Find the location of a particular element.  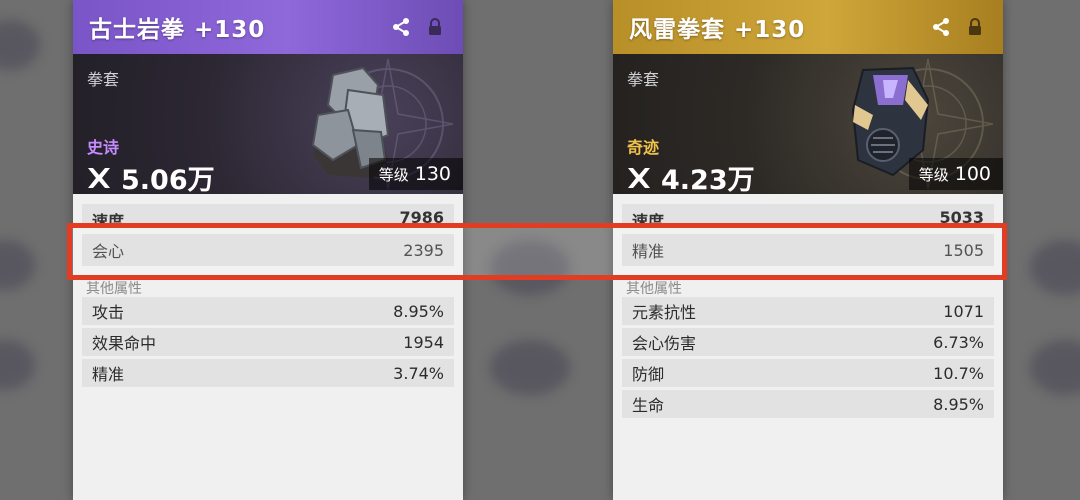

level-badge: 等级 100 is located at coordinates (956, 174).